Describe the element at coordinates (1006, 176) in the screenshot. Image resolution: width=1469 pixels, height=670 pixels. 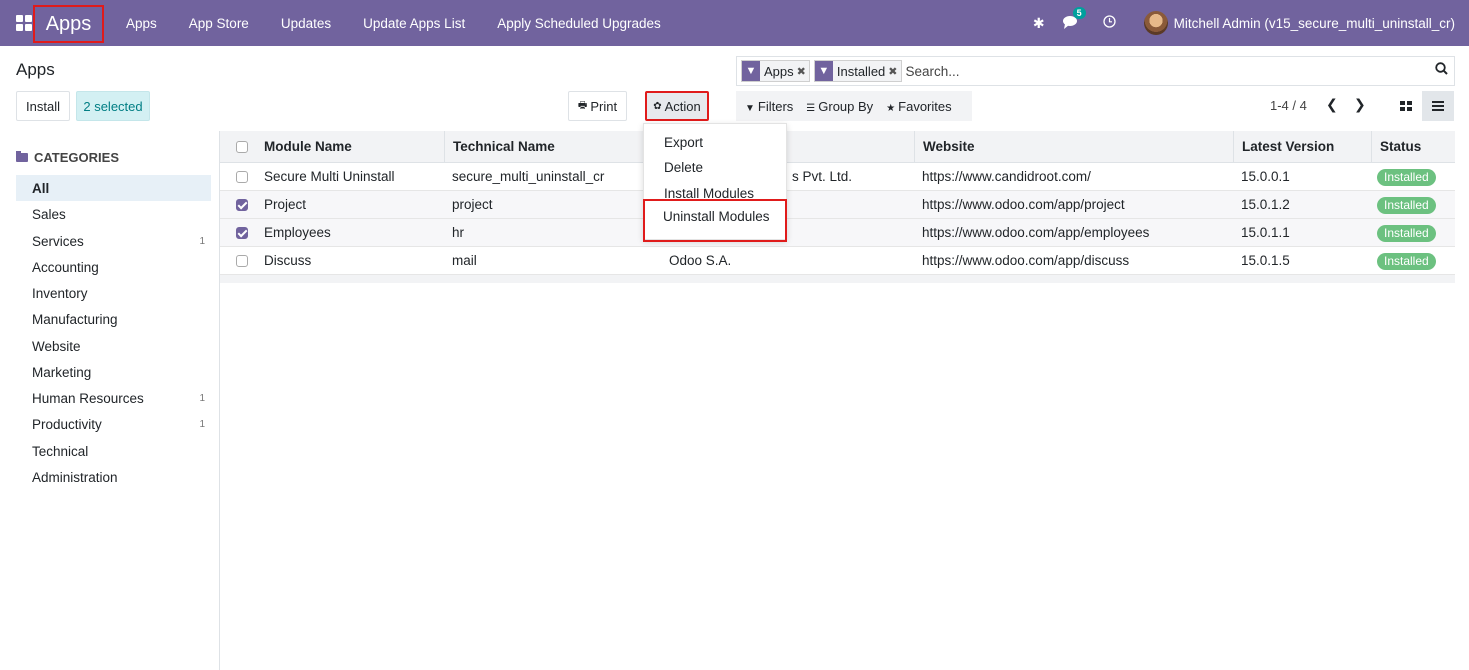
I see `cell-website: https://www.candidroot.com/` at that location.